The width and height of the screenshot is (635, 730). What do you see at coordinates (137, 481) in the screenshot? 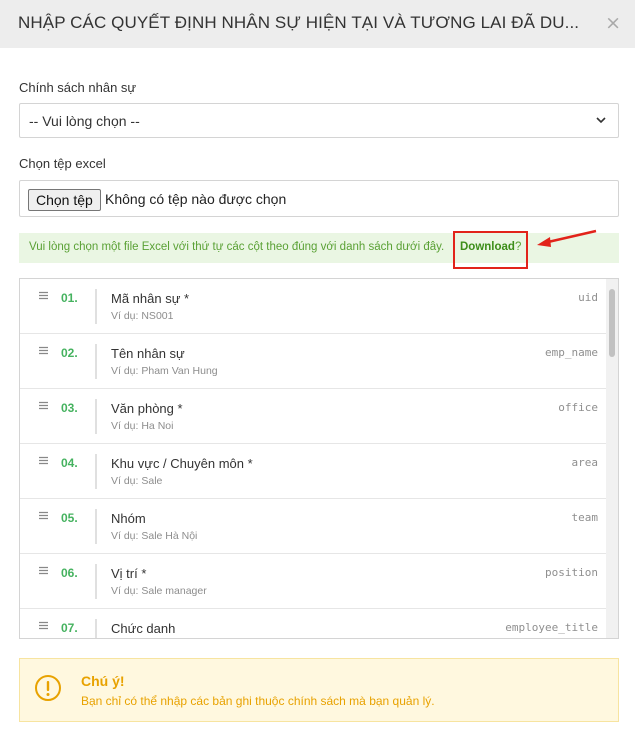
I see `column-example: Ví dụ: Sale` at bounding box center [137, 481].